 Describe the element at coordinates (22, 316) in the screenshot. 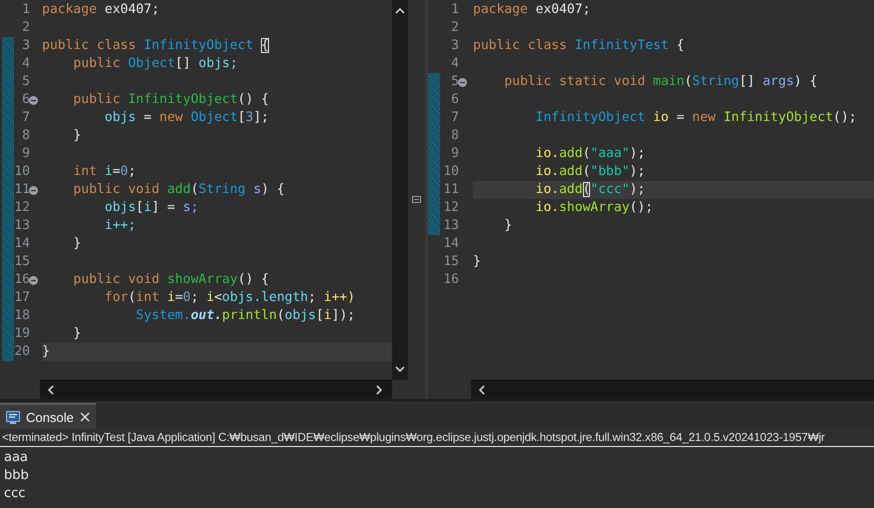

I see `line-number: 18` at that location.